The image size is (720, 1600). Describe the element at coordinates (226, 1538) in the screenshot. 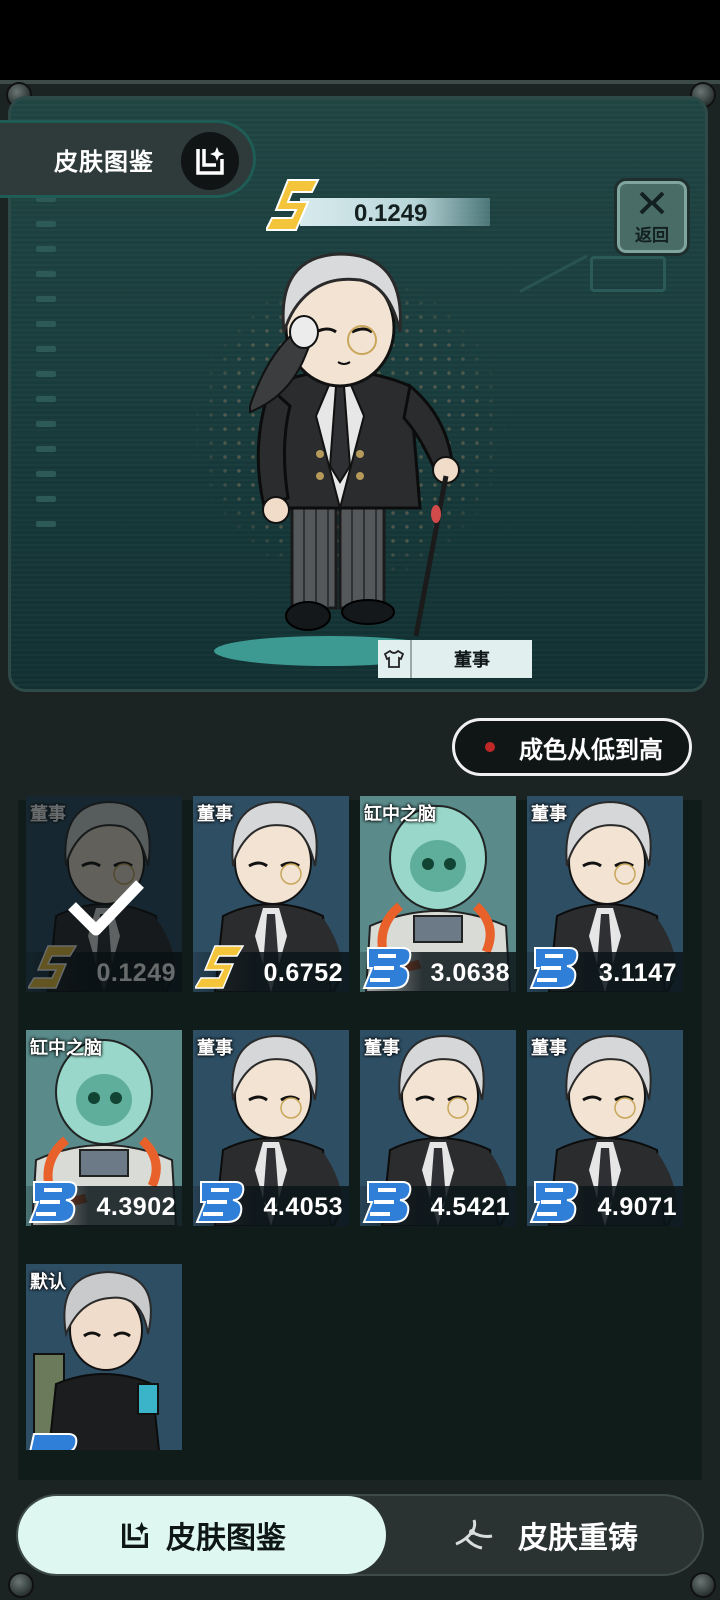

I see `tab-label: 皮肤图鉴` at that location.